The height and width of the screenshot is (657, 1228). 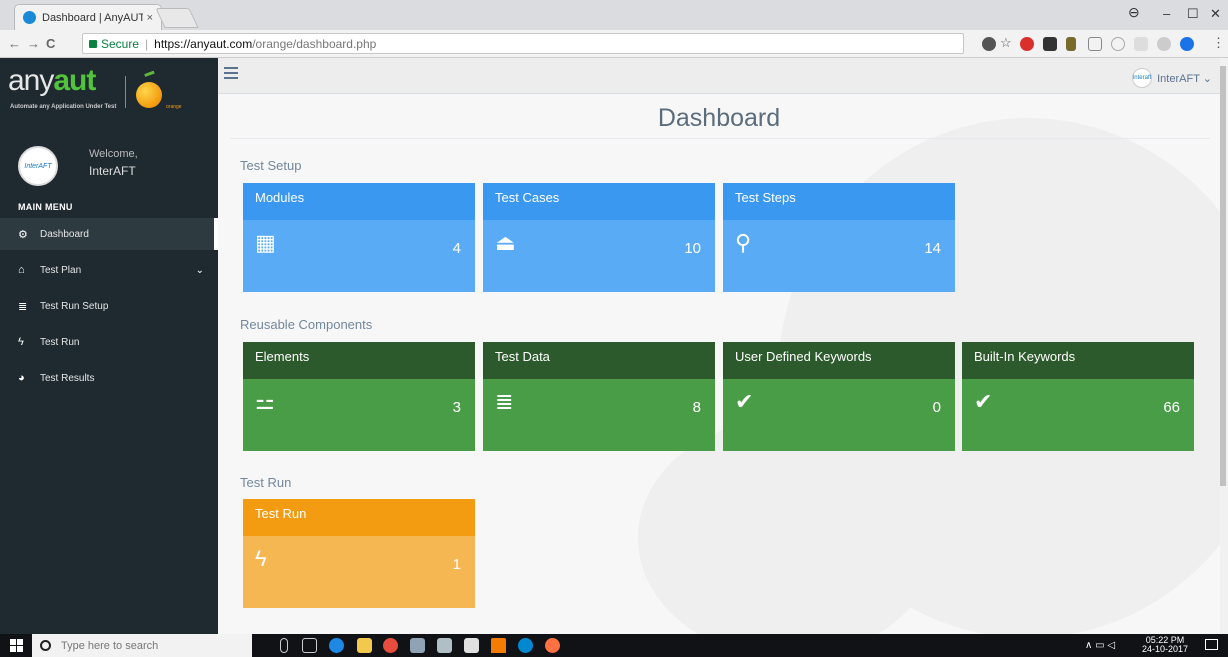 What do you see at coordinates (359, 517) in the screenshot?
I see `card-title: Test Run` at bounding box center [359, 517].